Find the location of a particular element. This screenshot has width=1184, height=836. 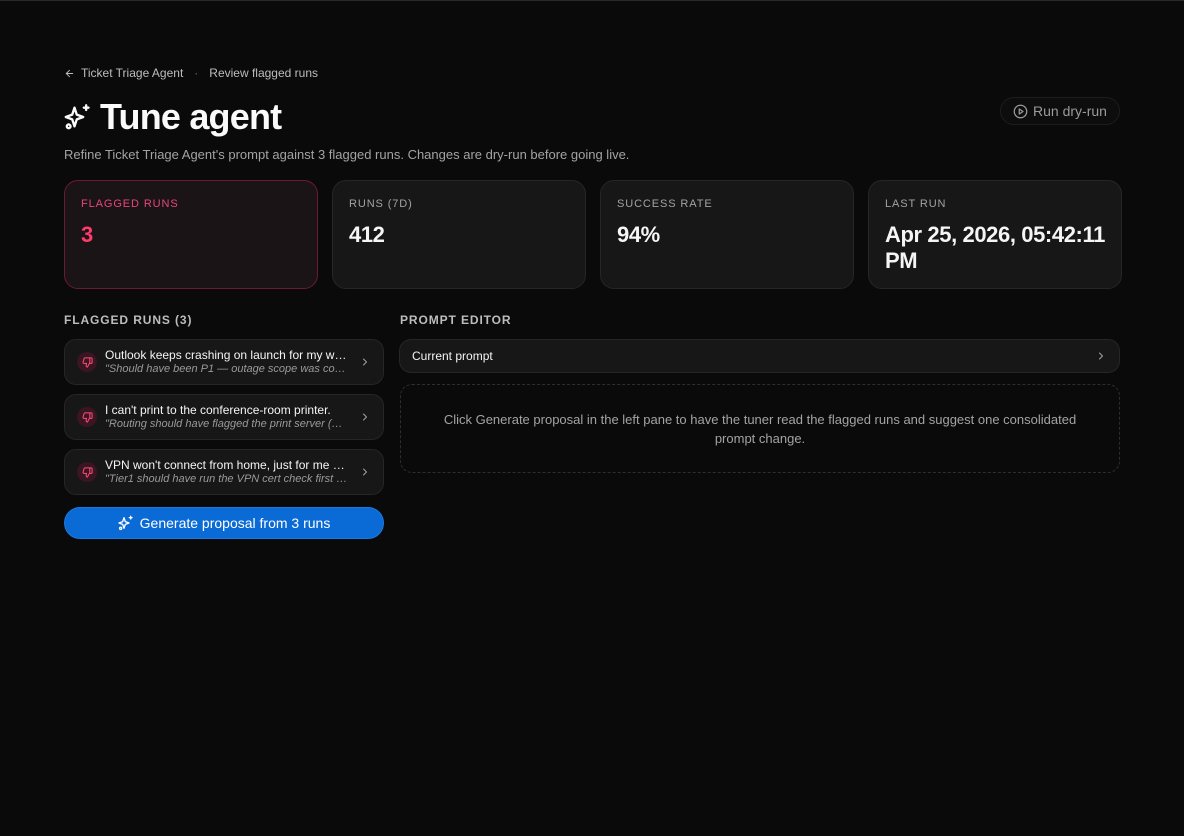

stat-value: 3 is located at coordinates (87, 234).